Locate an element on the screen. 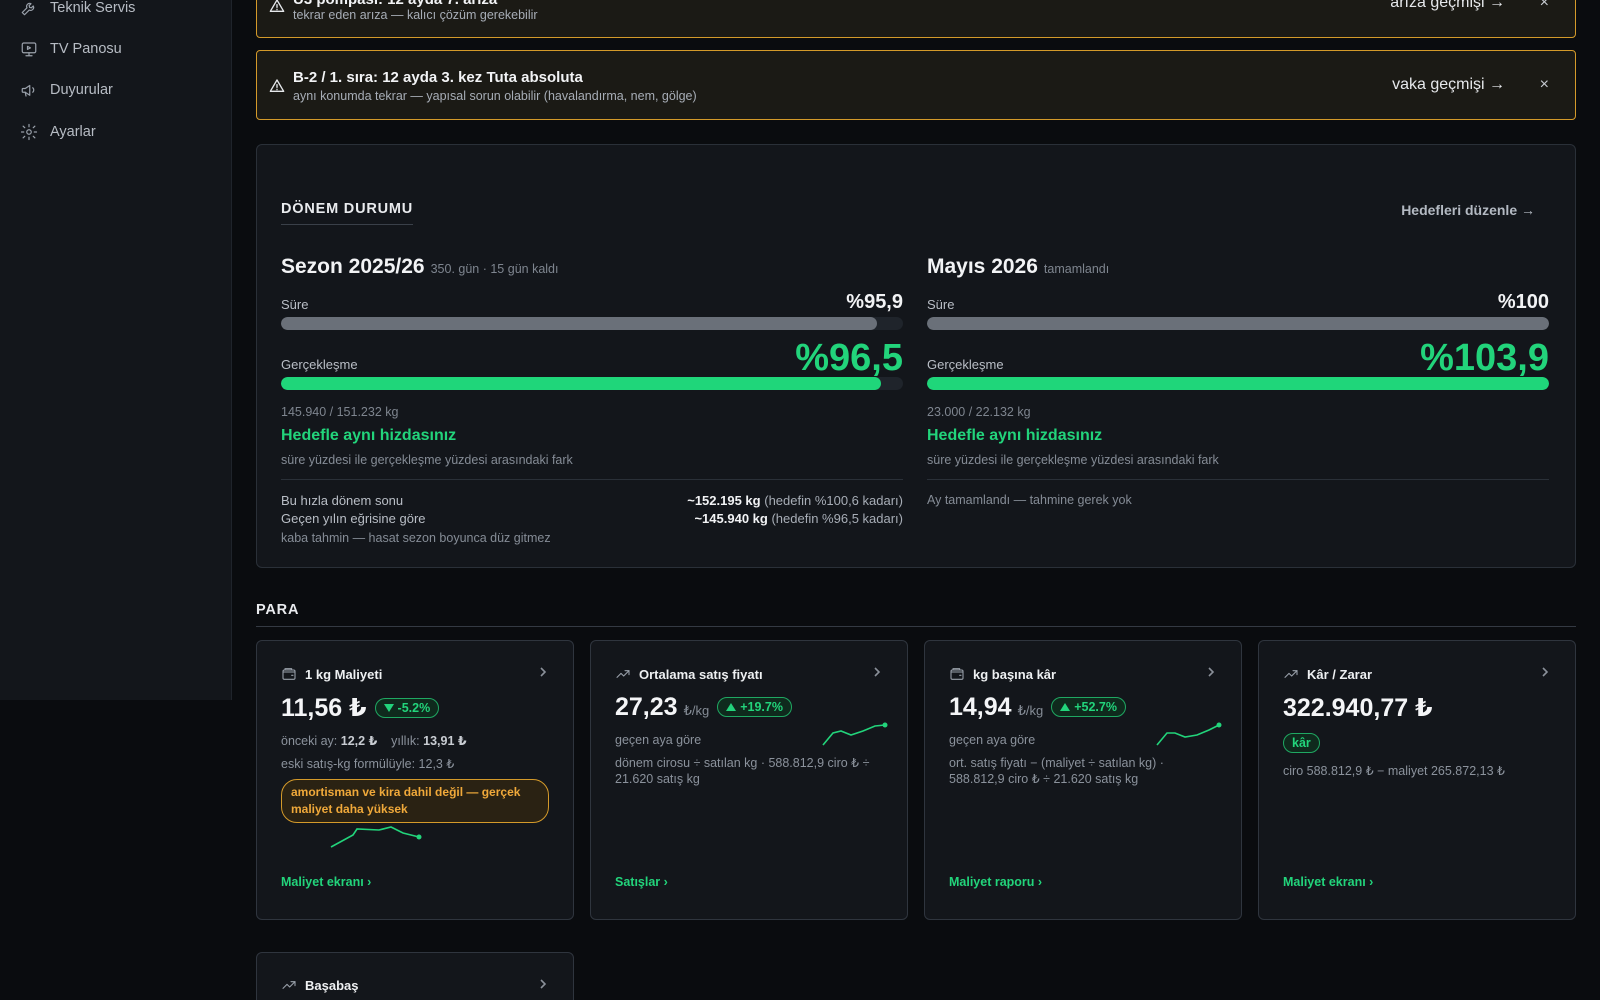 This screenshot has height=1000, width=1600. sidebar-item-tv-panosu: TV Panosu is located at coordinates (71, 49).